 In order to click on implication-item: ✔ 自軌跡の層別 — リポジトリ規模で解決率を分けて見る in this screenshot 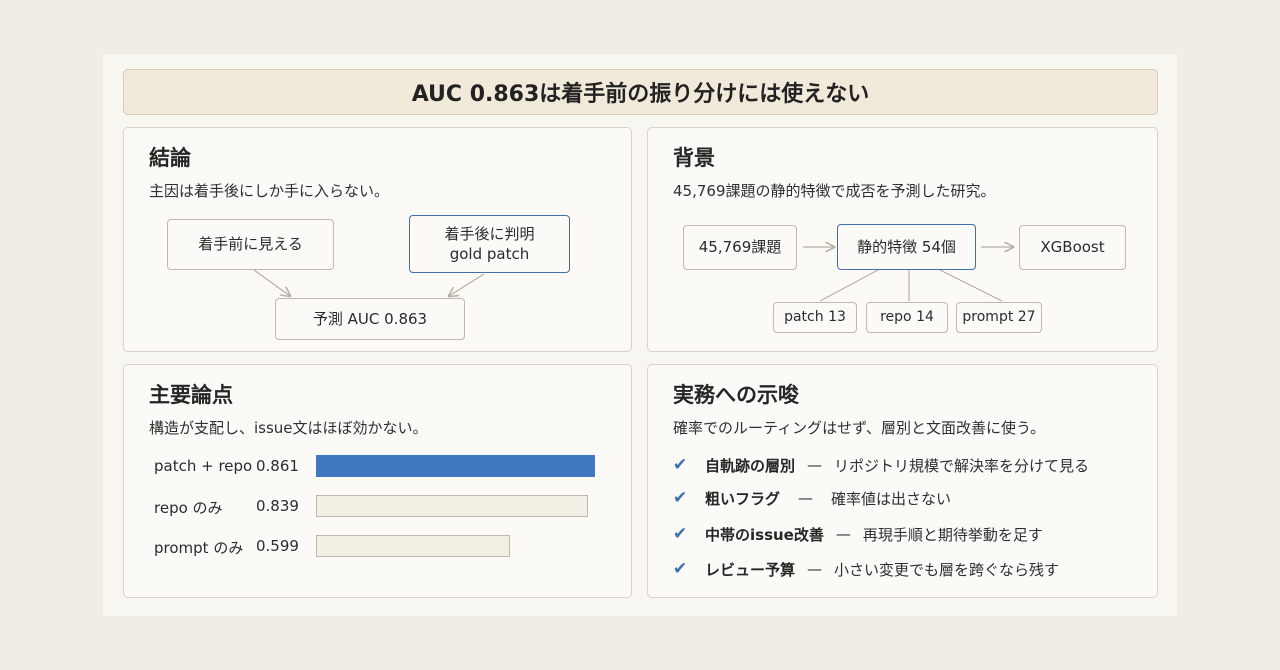, I will do `click(881, 465)`.